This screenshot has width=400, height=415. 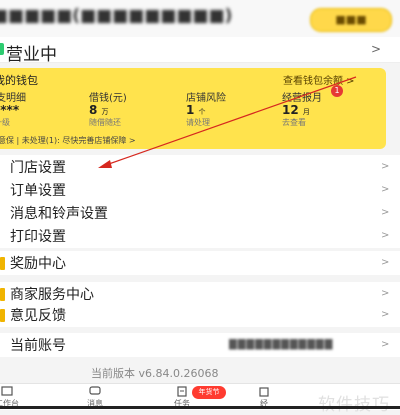 I want to click on watermark-text: 软件技巧, so click(x=354, y=405).